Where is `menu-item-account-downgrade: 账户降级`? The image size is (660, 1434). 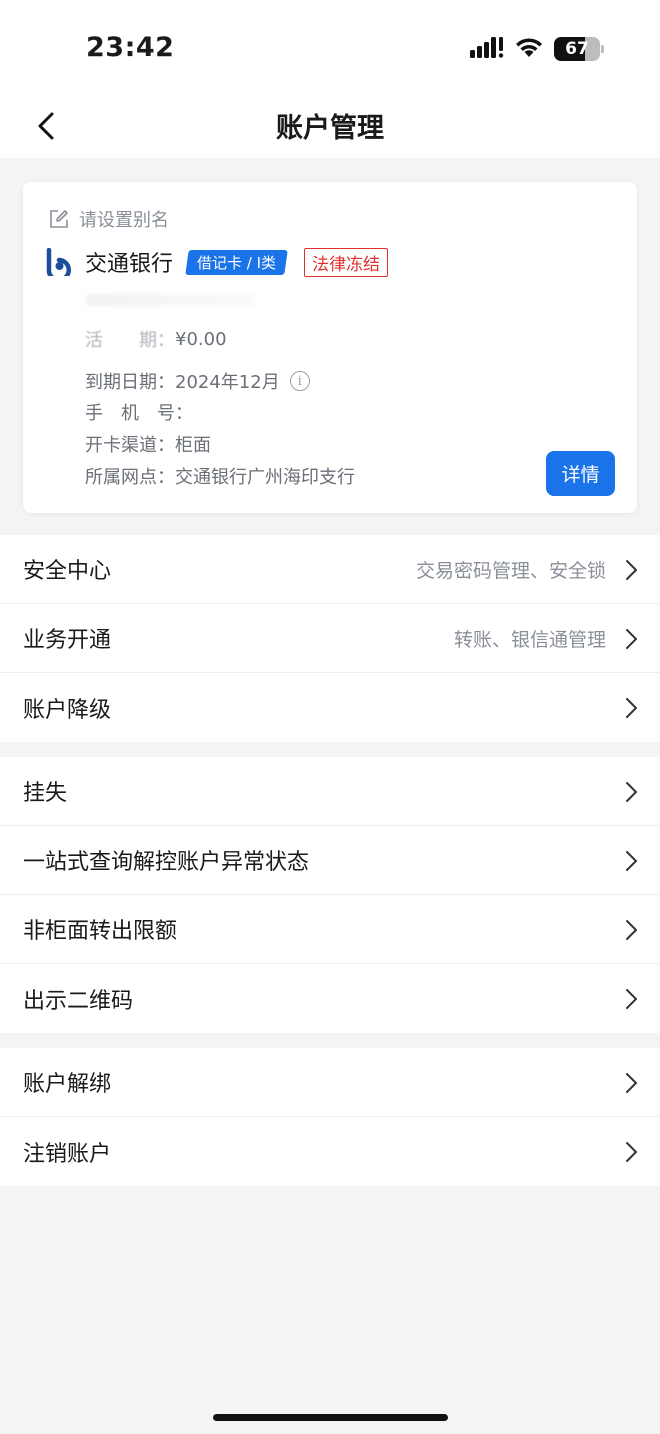
menu-item-account-downgrade: 账户降级 is located at coordinates (330, 707).